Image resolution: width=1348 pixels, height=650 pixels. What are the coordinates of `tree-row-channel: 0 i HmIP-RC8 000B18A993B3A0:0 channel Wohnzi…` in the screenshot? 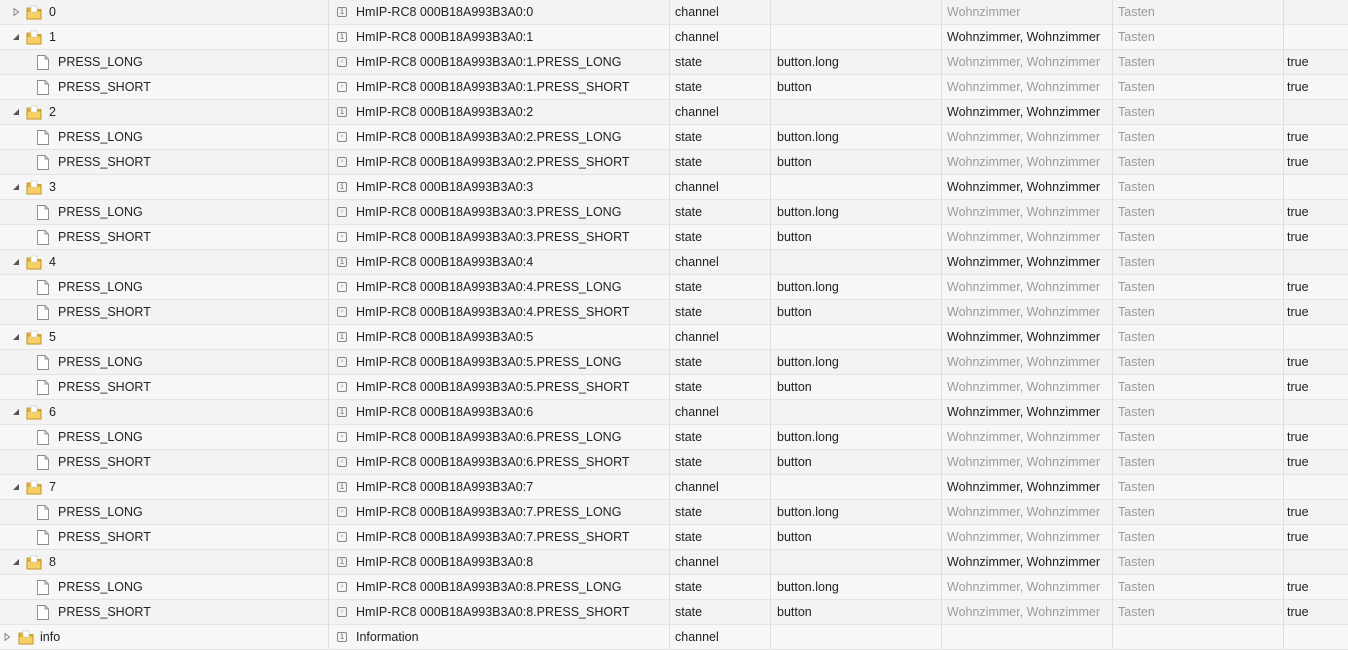 It's located at (674, 12).